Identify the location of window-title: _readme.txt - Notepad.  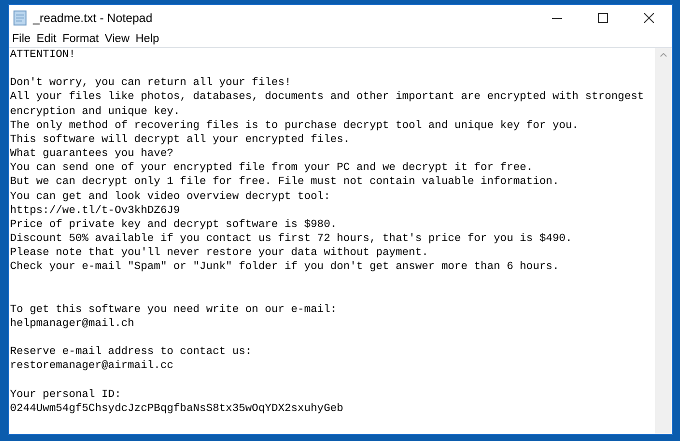
(92, 18).